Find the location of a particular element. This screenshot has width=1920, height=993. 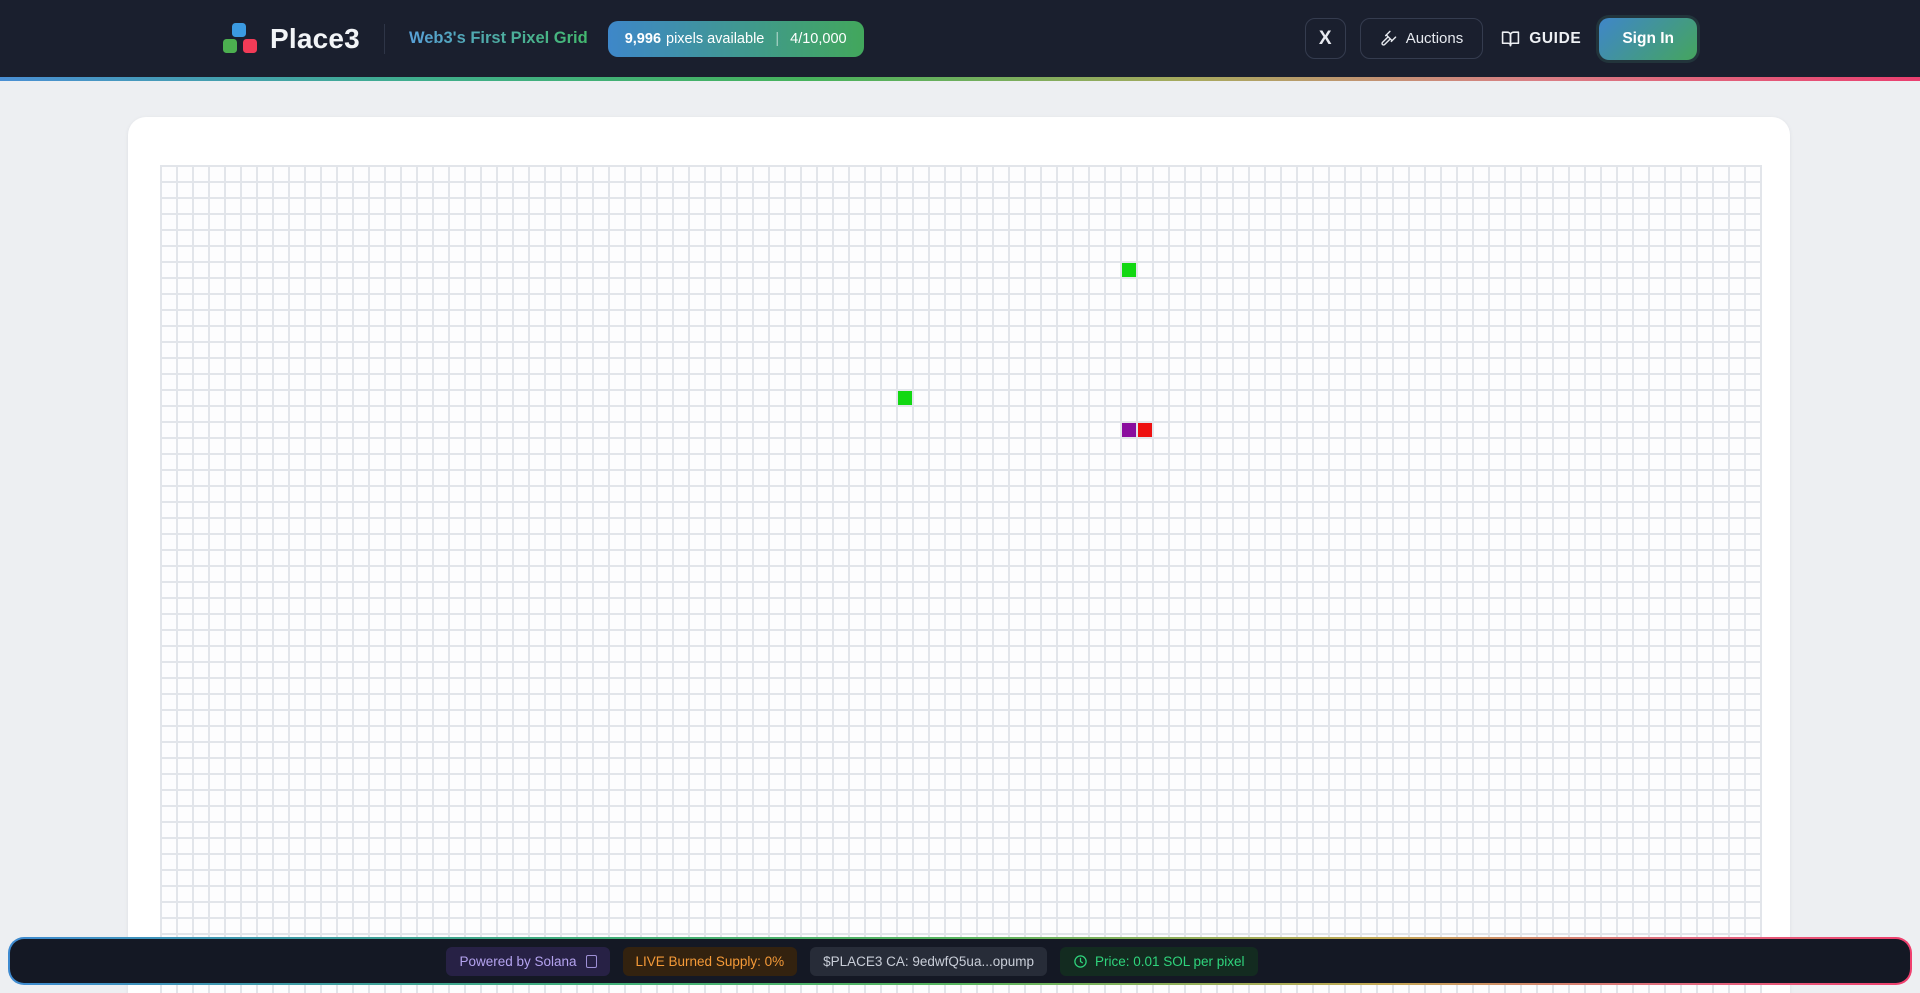

auctions-button: Auctions is located at coordinates (1421, 38).